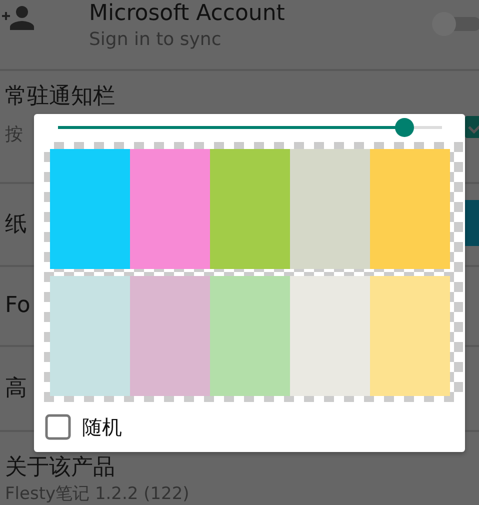 Image resolution: width=479 pixels, height=505 pixels. I want to click on setting-title: 高, so click(16, 388).